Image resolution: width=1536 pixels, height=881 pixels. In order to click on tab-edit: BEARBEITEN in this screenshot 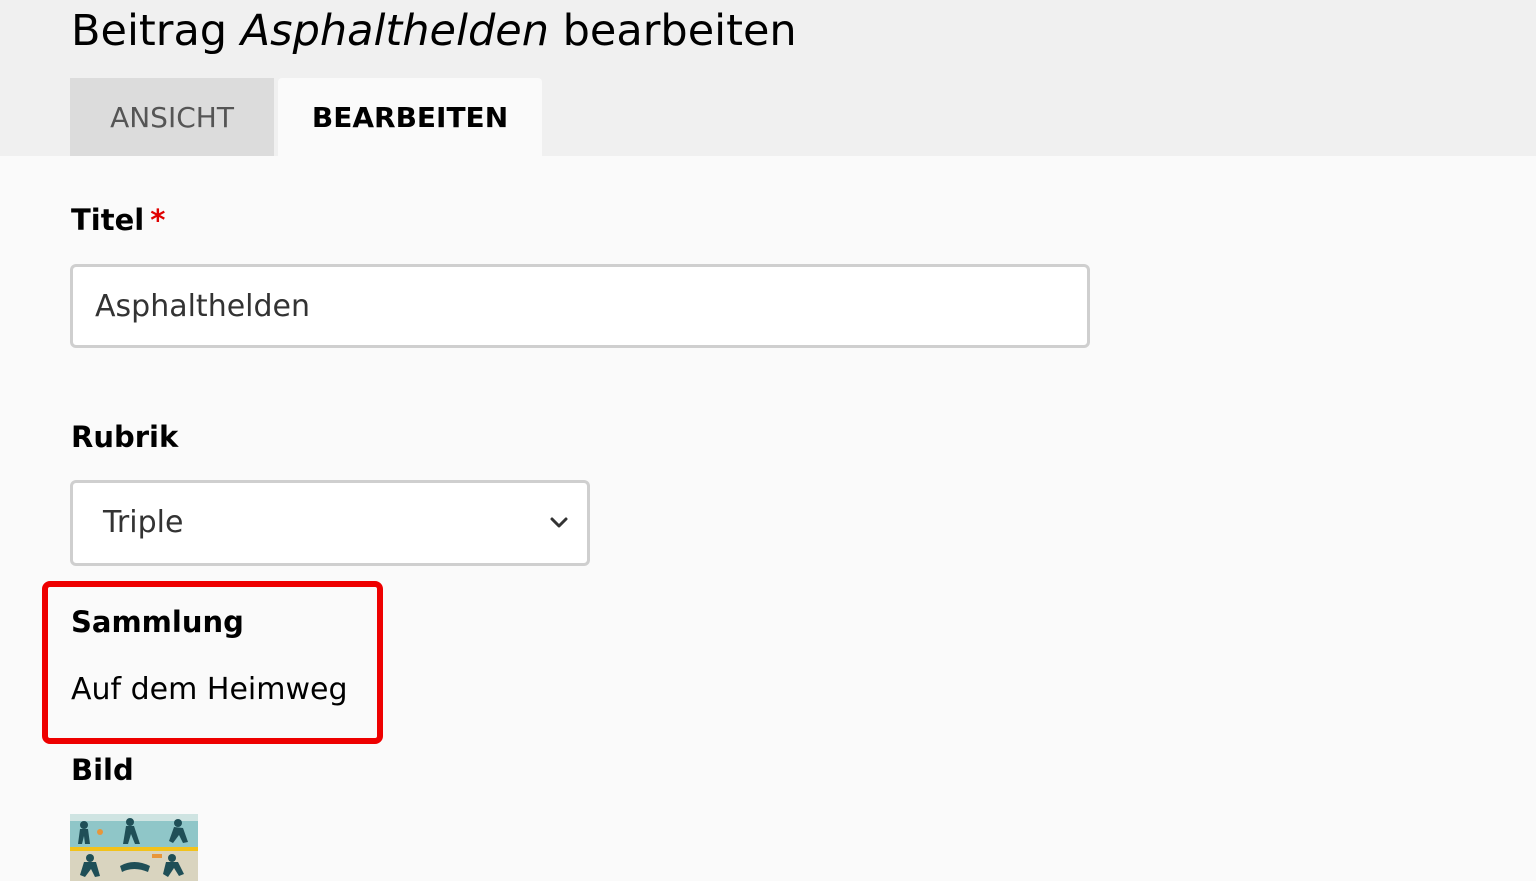, I will do `click(410, 117)`.